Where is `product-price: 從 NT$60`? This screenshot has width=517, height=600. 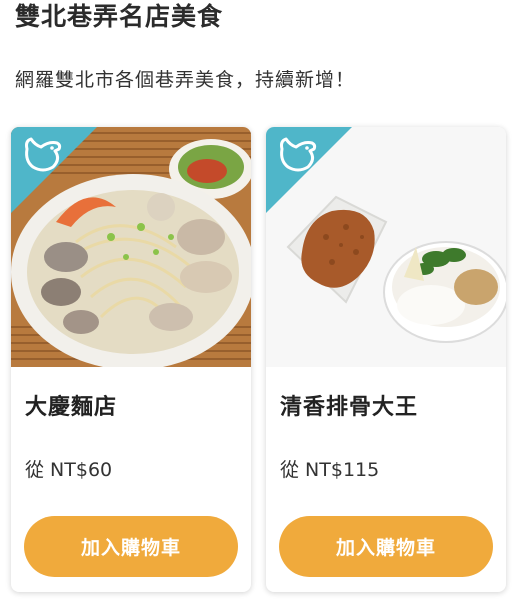 product-price: 從 NT$60 is located at coordinates (69, 470).